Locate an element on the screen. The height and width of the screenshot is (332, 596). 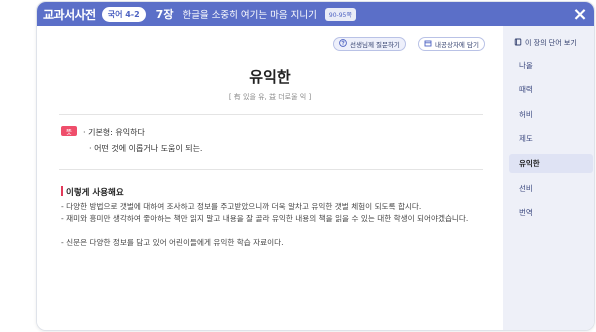
sidebar-item: 번역 is located at coordinates (551, 212).